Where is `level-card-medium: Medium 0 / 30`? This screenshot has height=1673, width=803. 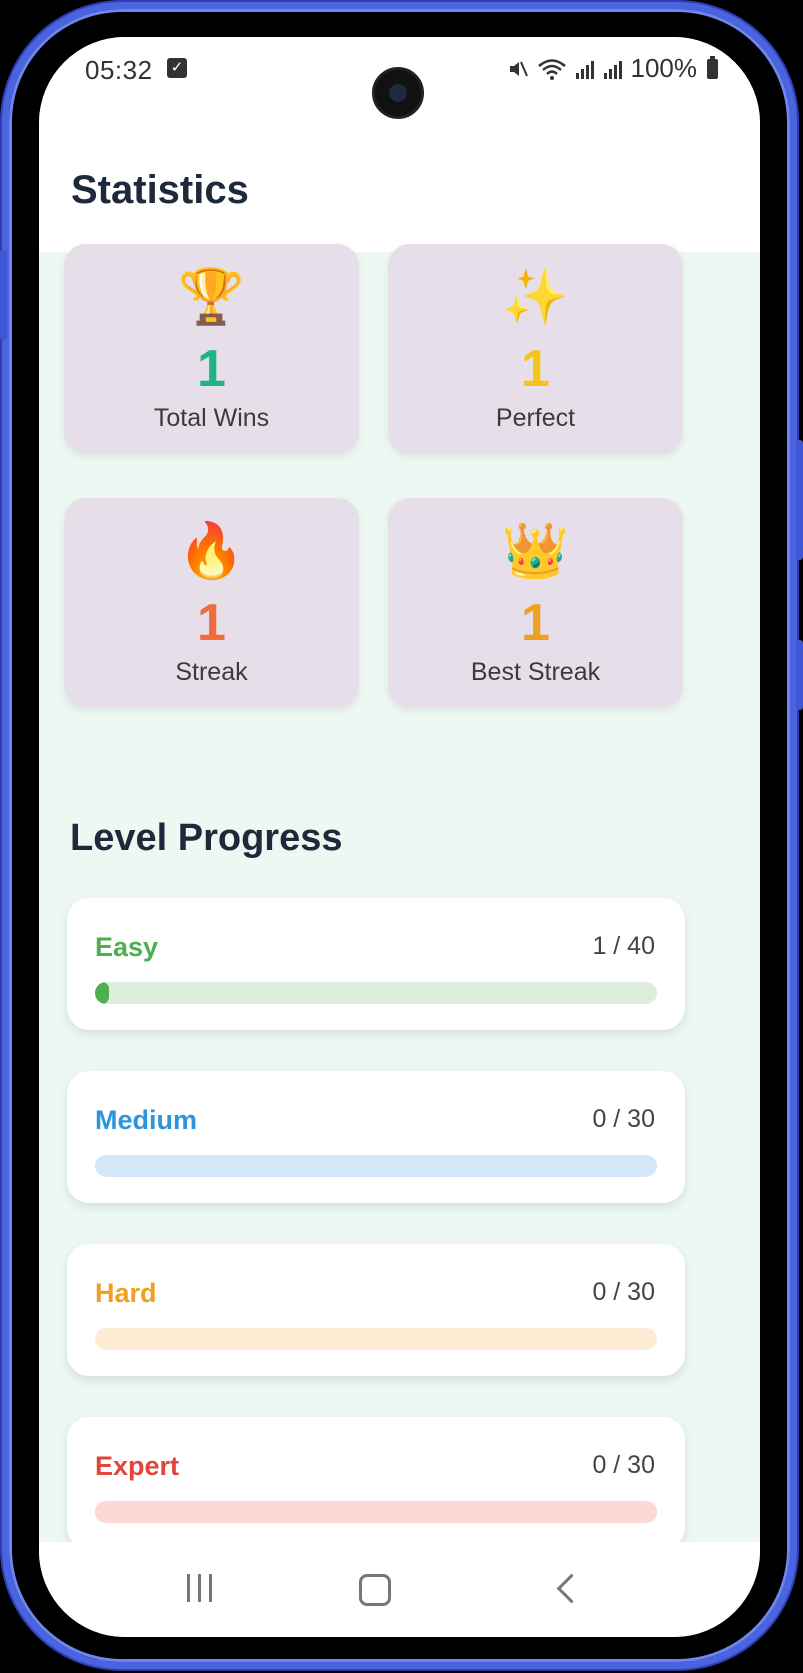 level-card-medium: Medium 0 / 30 is located at coordinates (376, 1137).